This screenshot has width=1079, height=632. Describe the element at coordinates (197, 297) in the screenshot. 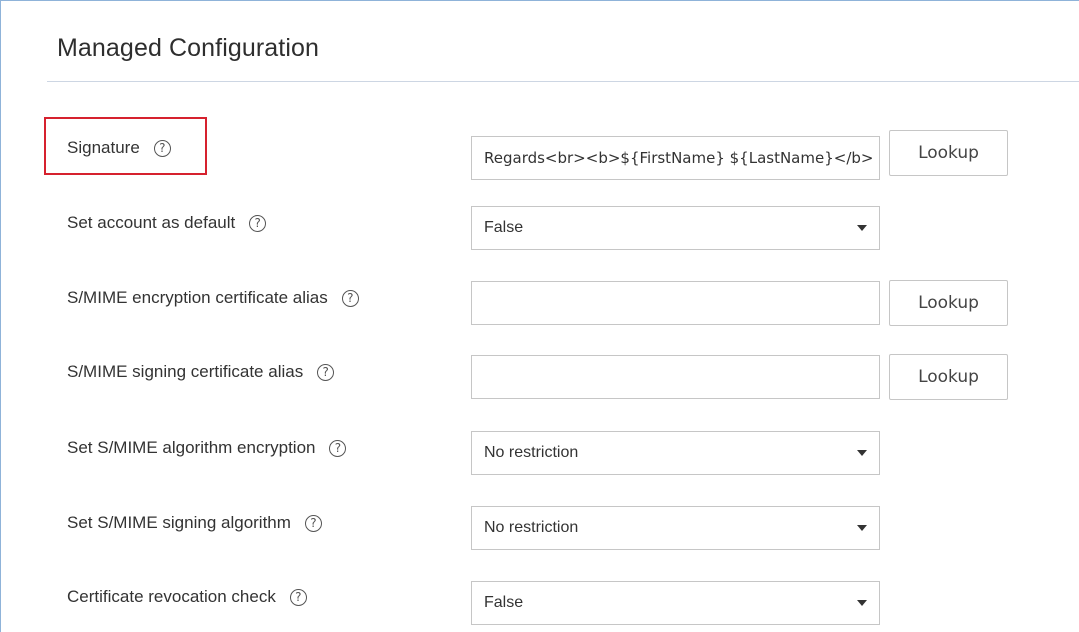

I see `smime-encryption-alias-label-text: S/MIME encryption certificate alias` at that location.